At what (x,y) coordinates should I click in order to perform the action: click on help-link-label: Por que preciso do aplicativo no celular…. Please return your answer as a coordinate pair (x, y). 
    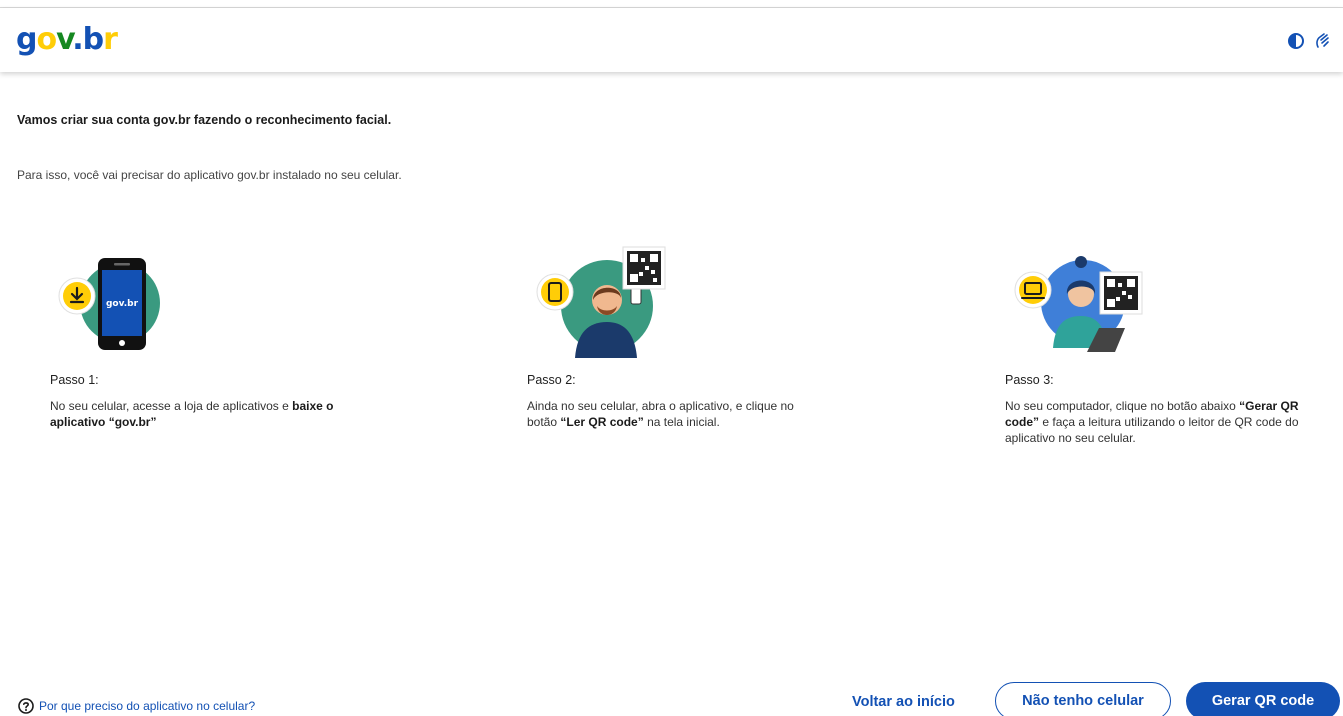
    Looking at the image, I should click on (147, 706).